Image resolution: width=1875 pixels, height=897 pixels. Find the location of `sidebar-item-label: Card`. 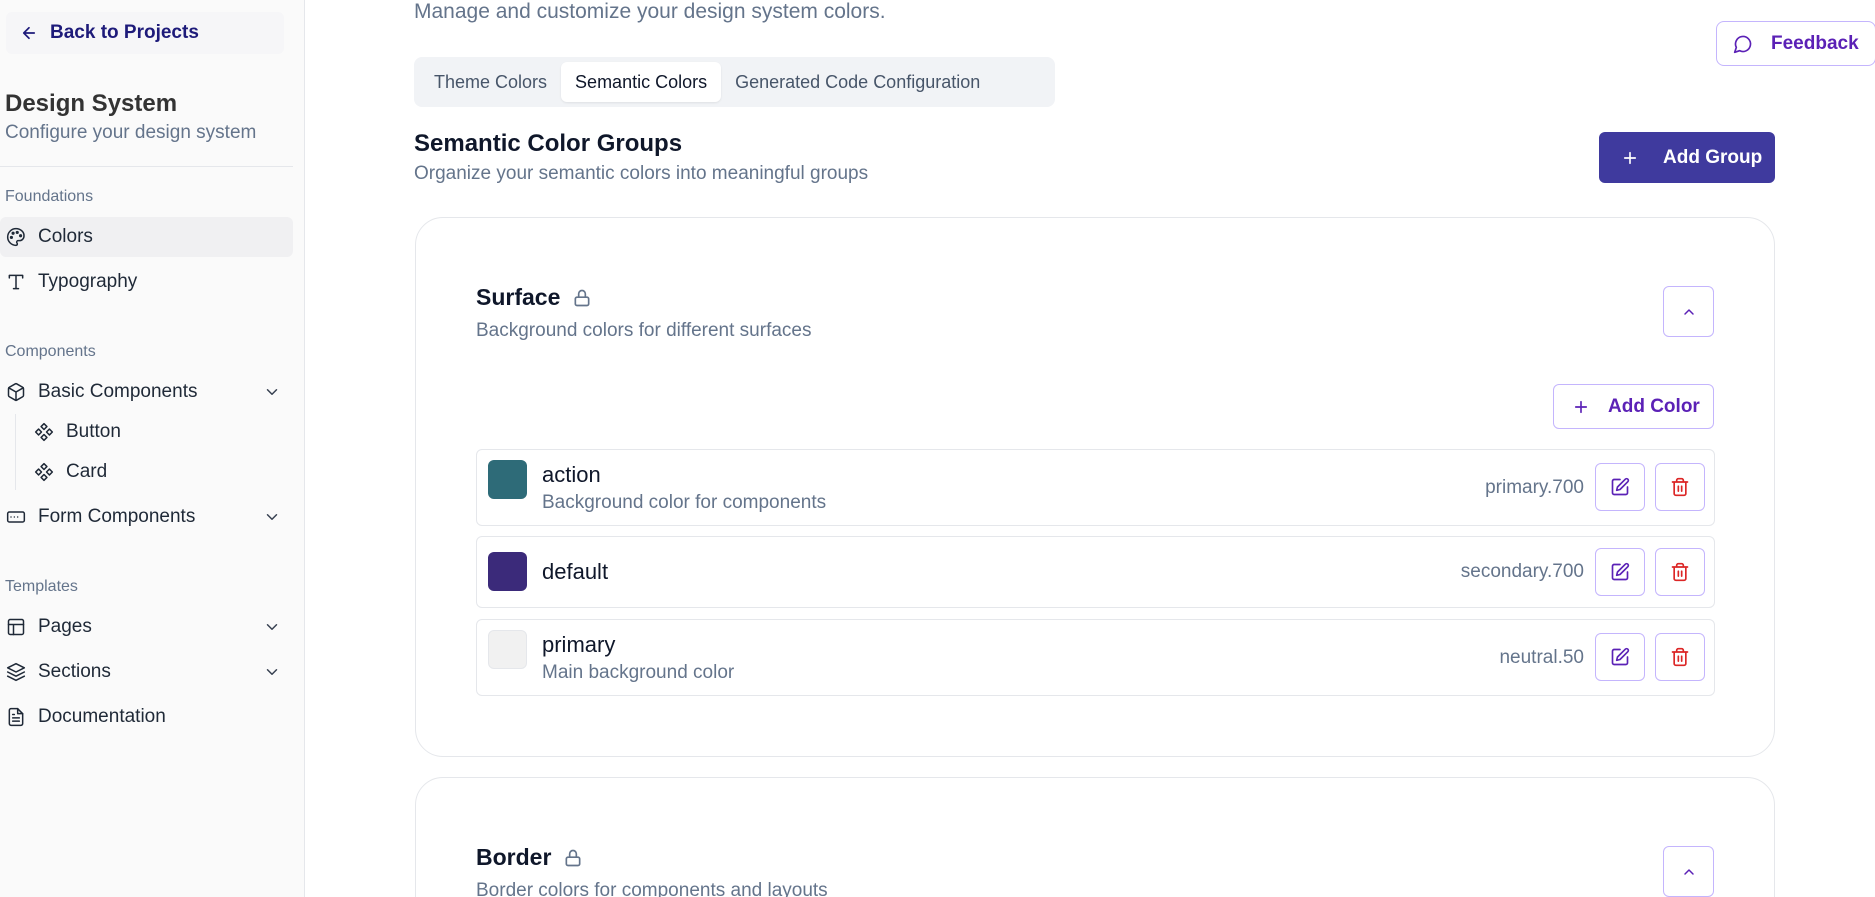

sidebar-item-label: Card is located at coordinates (87, 471).